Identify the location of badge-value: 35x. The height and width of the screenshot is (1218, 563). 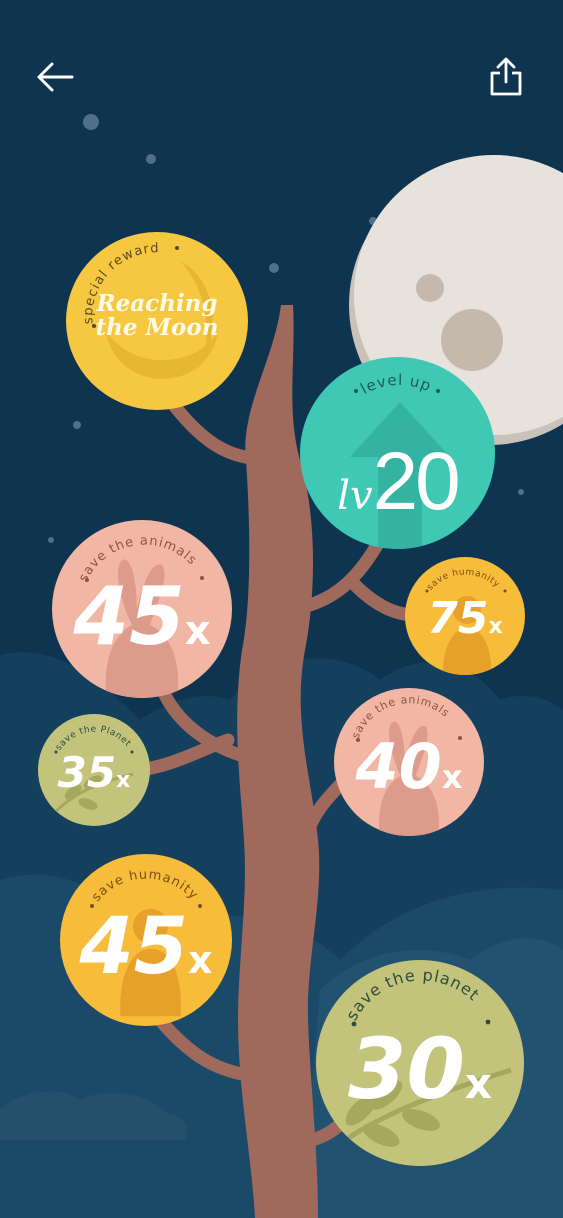
(94, 772).